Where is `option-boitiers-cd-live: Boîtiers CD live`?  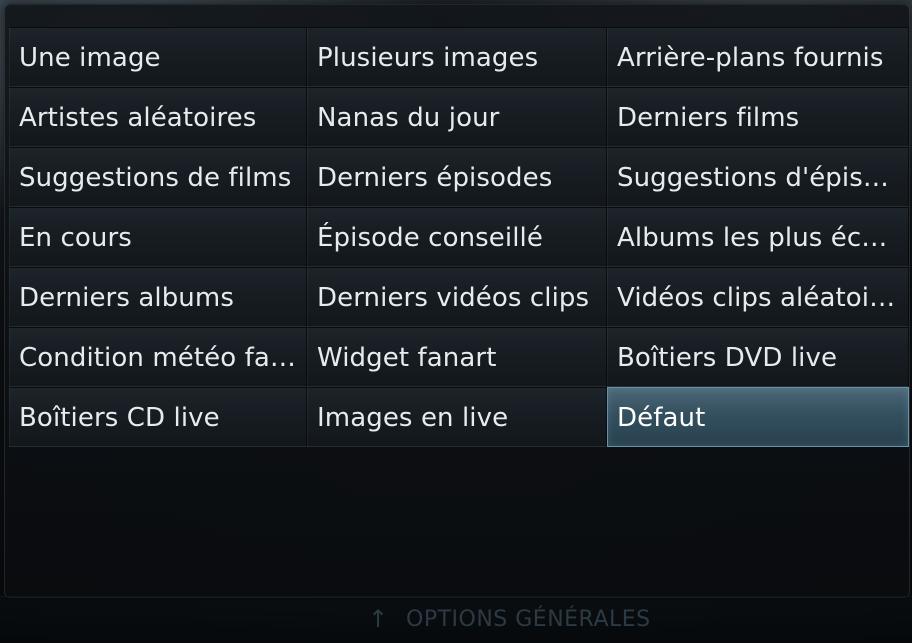
option-boitiers-cd-live: Boîtiers CD live is located at coordinates (158, 417).